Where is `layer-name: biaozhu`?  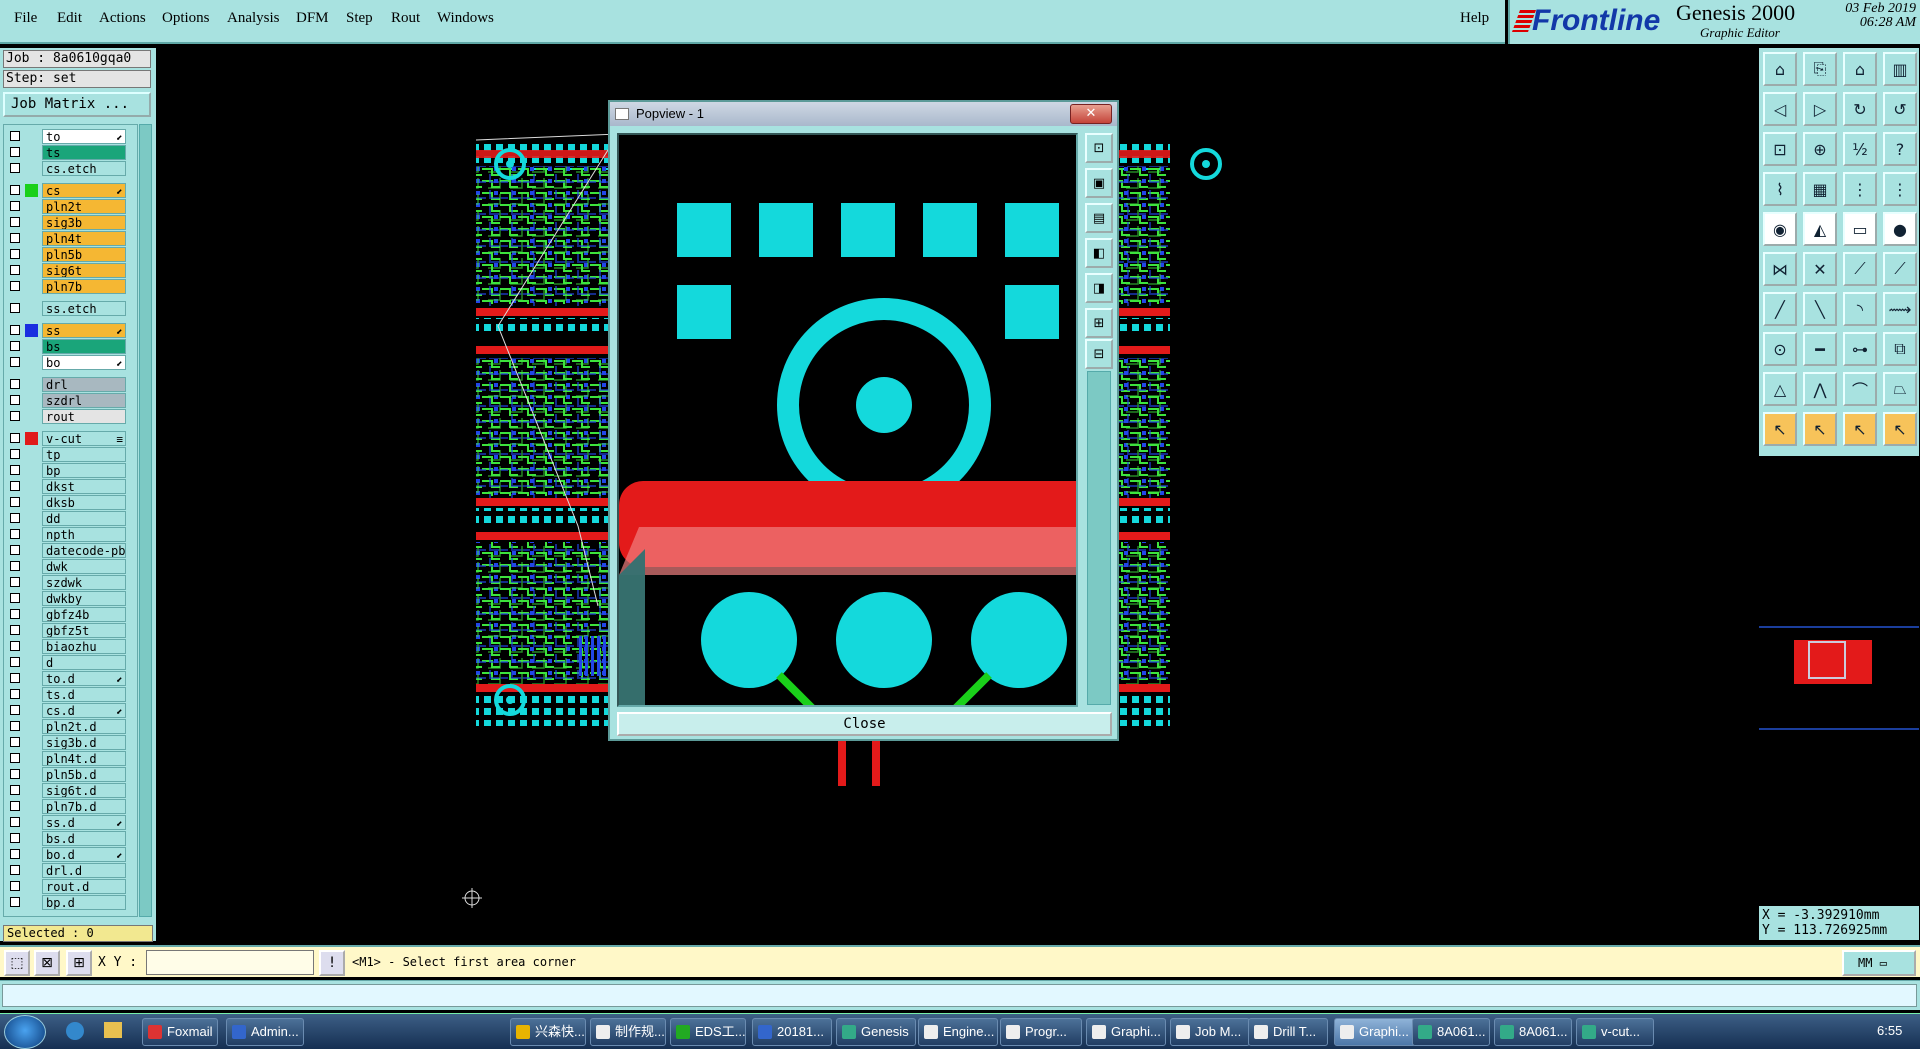 layer-name: biaozhu is located at coordinates (84, 646).